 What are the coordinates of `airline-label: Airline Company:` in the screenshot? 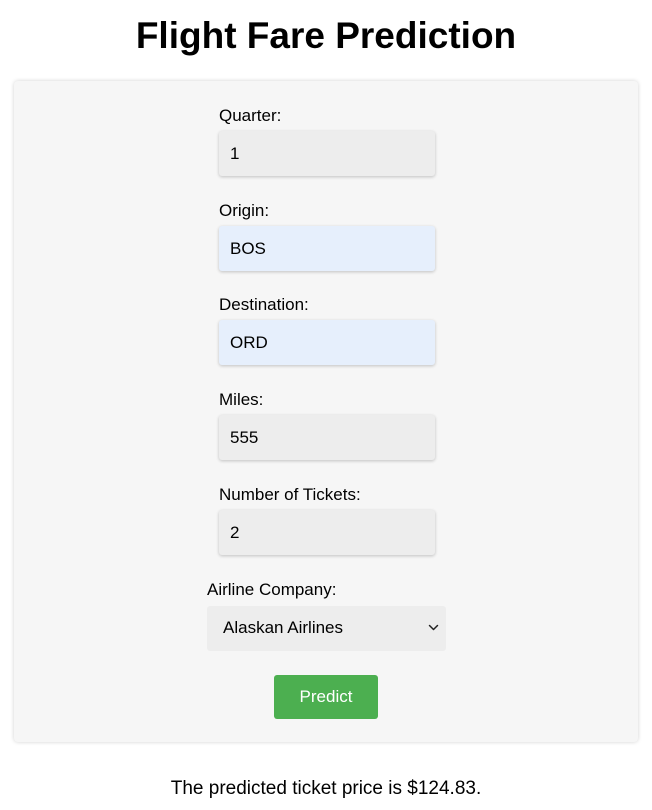 It's located at (272, 589).